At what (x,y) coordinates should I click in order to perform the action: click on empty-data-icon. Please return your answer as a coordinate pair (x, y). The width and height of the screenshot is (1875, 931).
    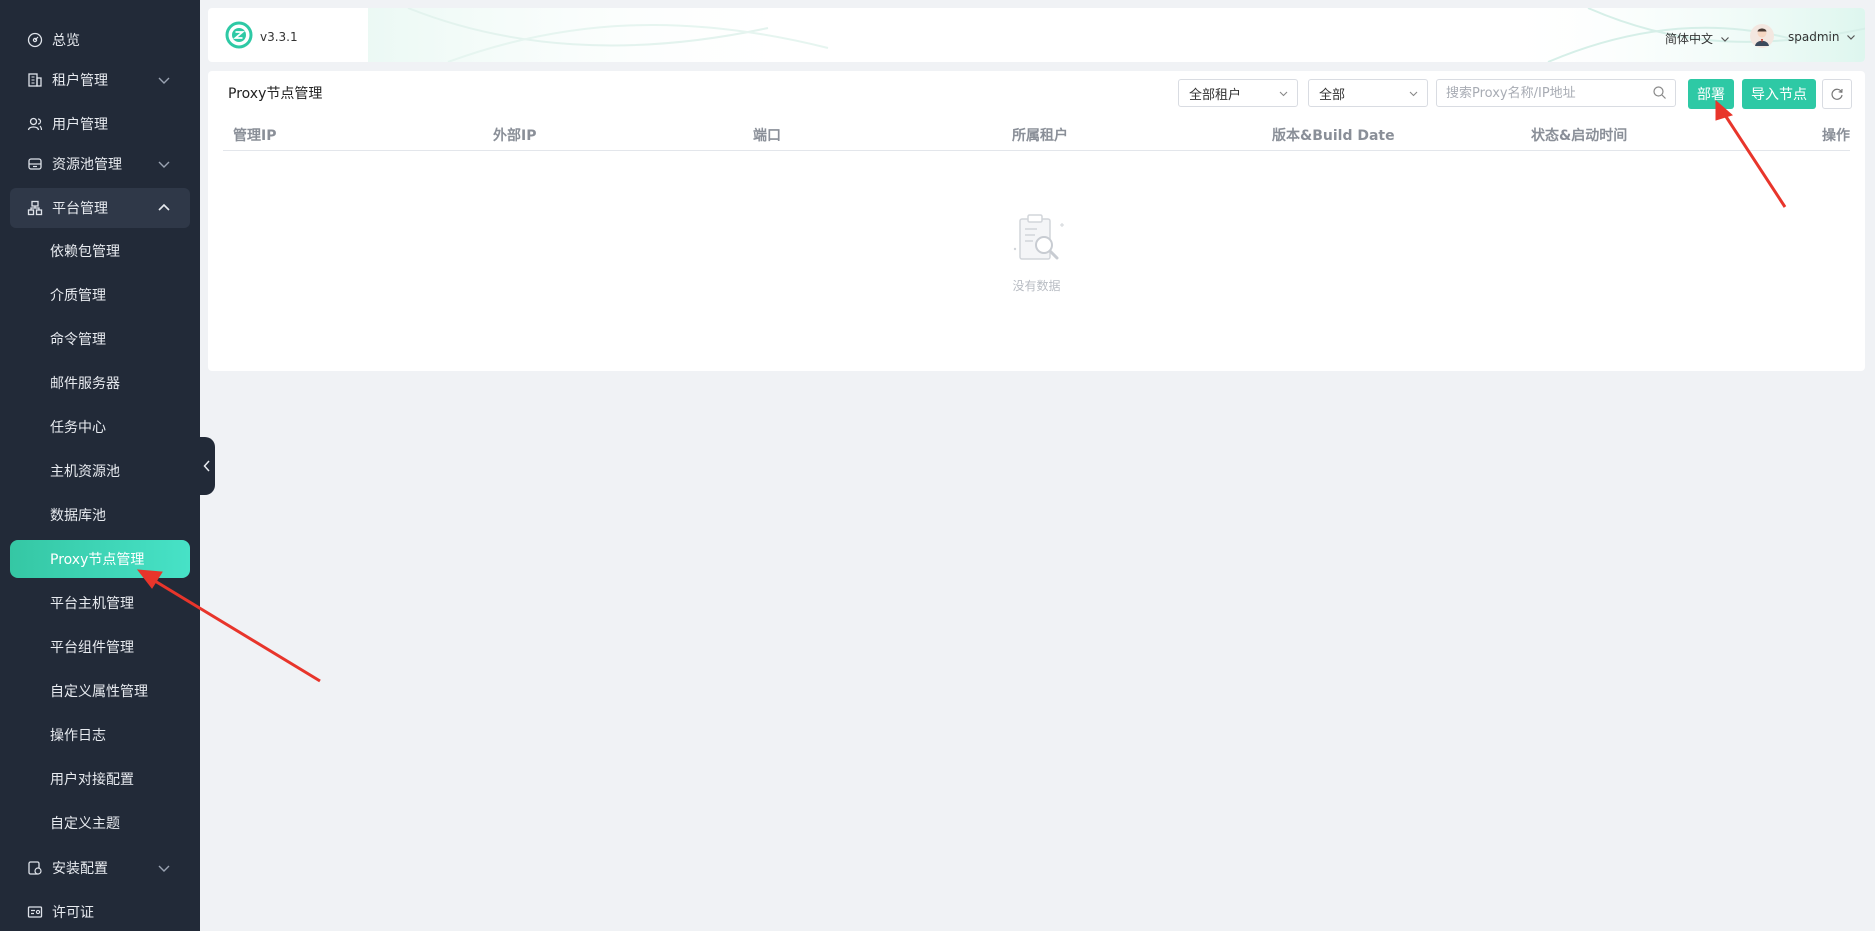
    Looking at the image, I should click on (1038, 237).